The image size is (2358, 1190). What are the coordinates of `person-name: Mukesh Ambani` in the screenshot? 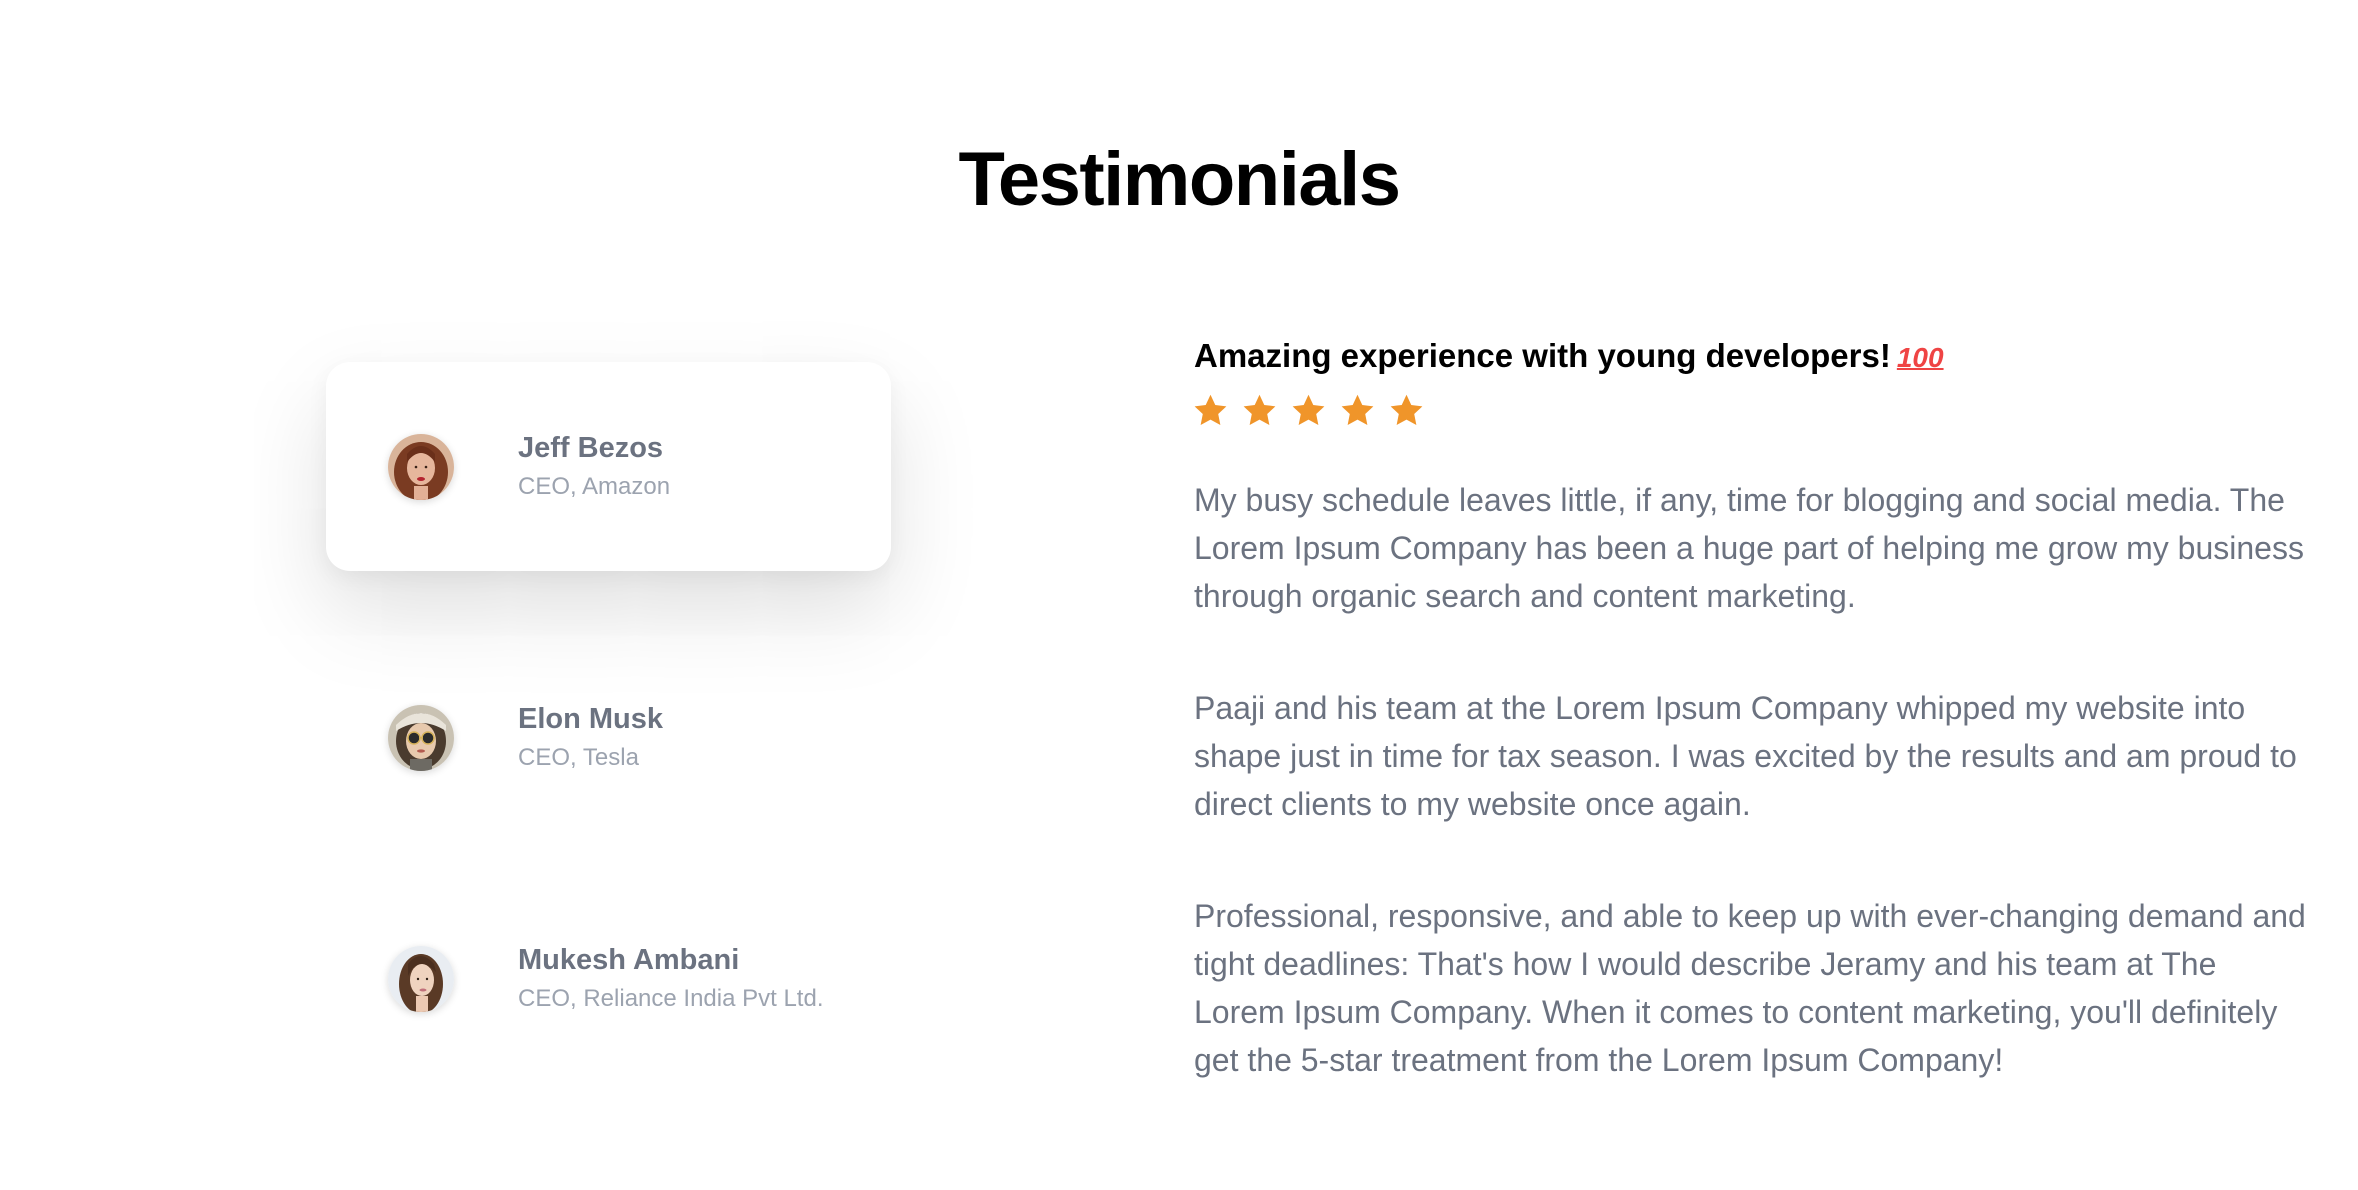 It's located at (629, 960).